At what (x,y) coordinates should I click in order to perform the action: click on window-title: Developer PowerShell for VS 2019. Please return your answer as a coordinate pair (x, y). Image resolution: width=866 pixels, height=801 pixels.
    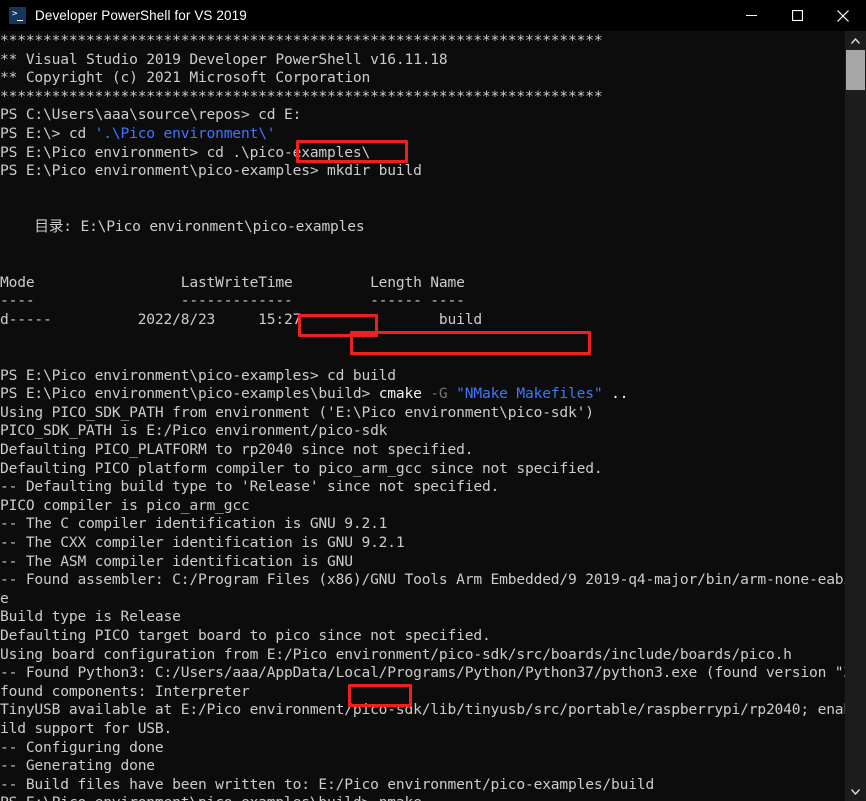
    Looking at the image, I should click on (141, 15).